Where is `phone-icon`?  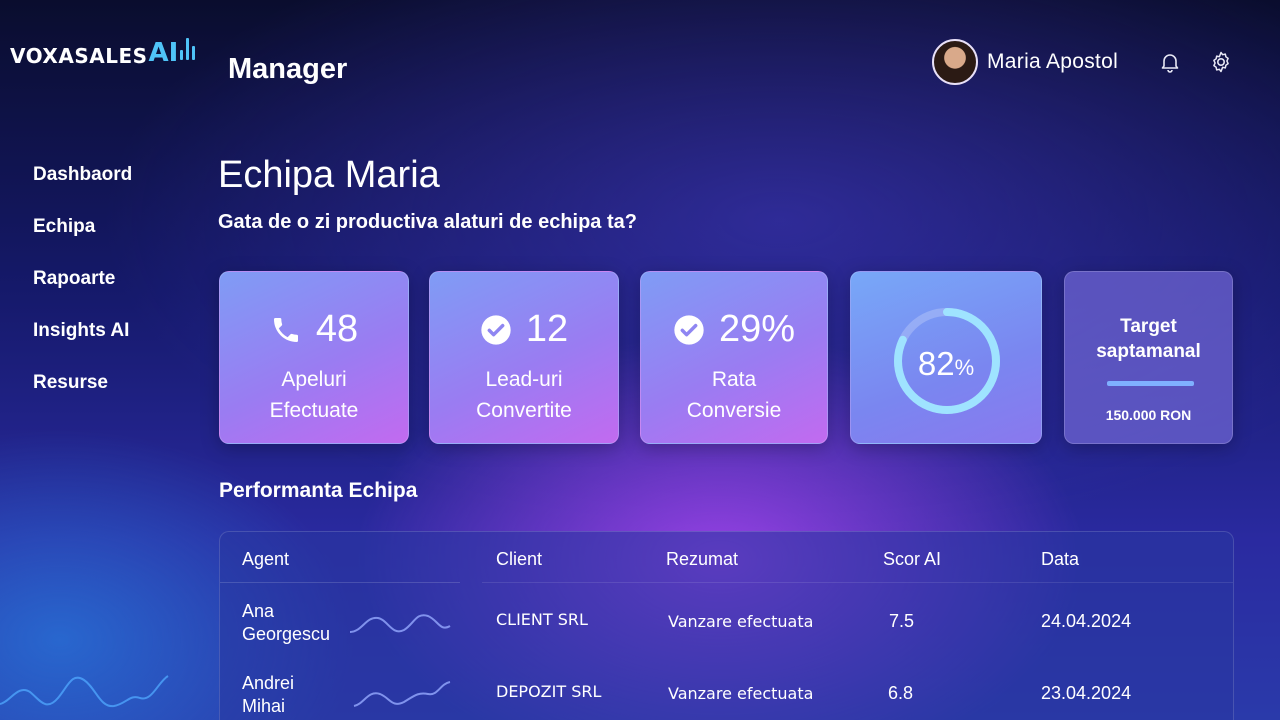 phone-icon is located at coordinates (285, 329).